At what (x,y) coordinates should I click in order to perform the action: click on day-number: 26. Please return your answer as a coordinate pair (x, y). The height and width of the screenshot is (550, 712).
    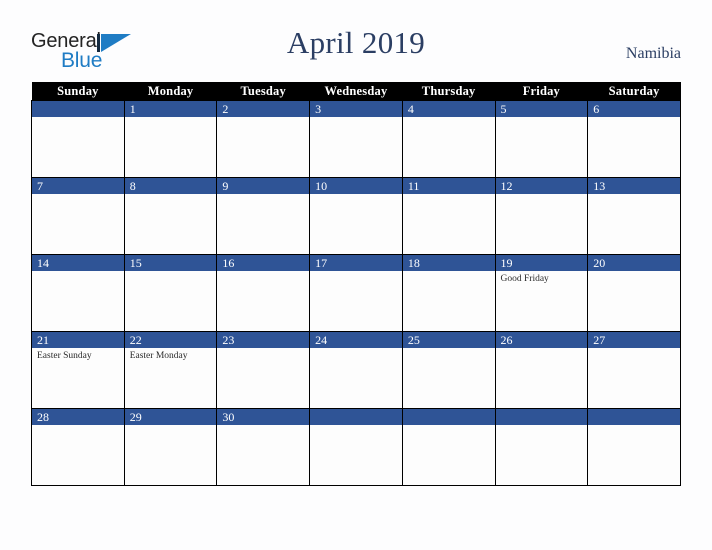
    Looking at the image, I should click on (541, 340).